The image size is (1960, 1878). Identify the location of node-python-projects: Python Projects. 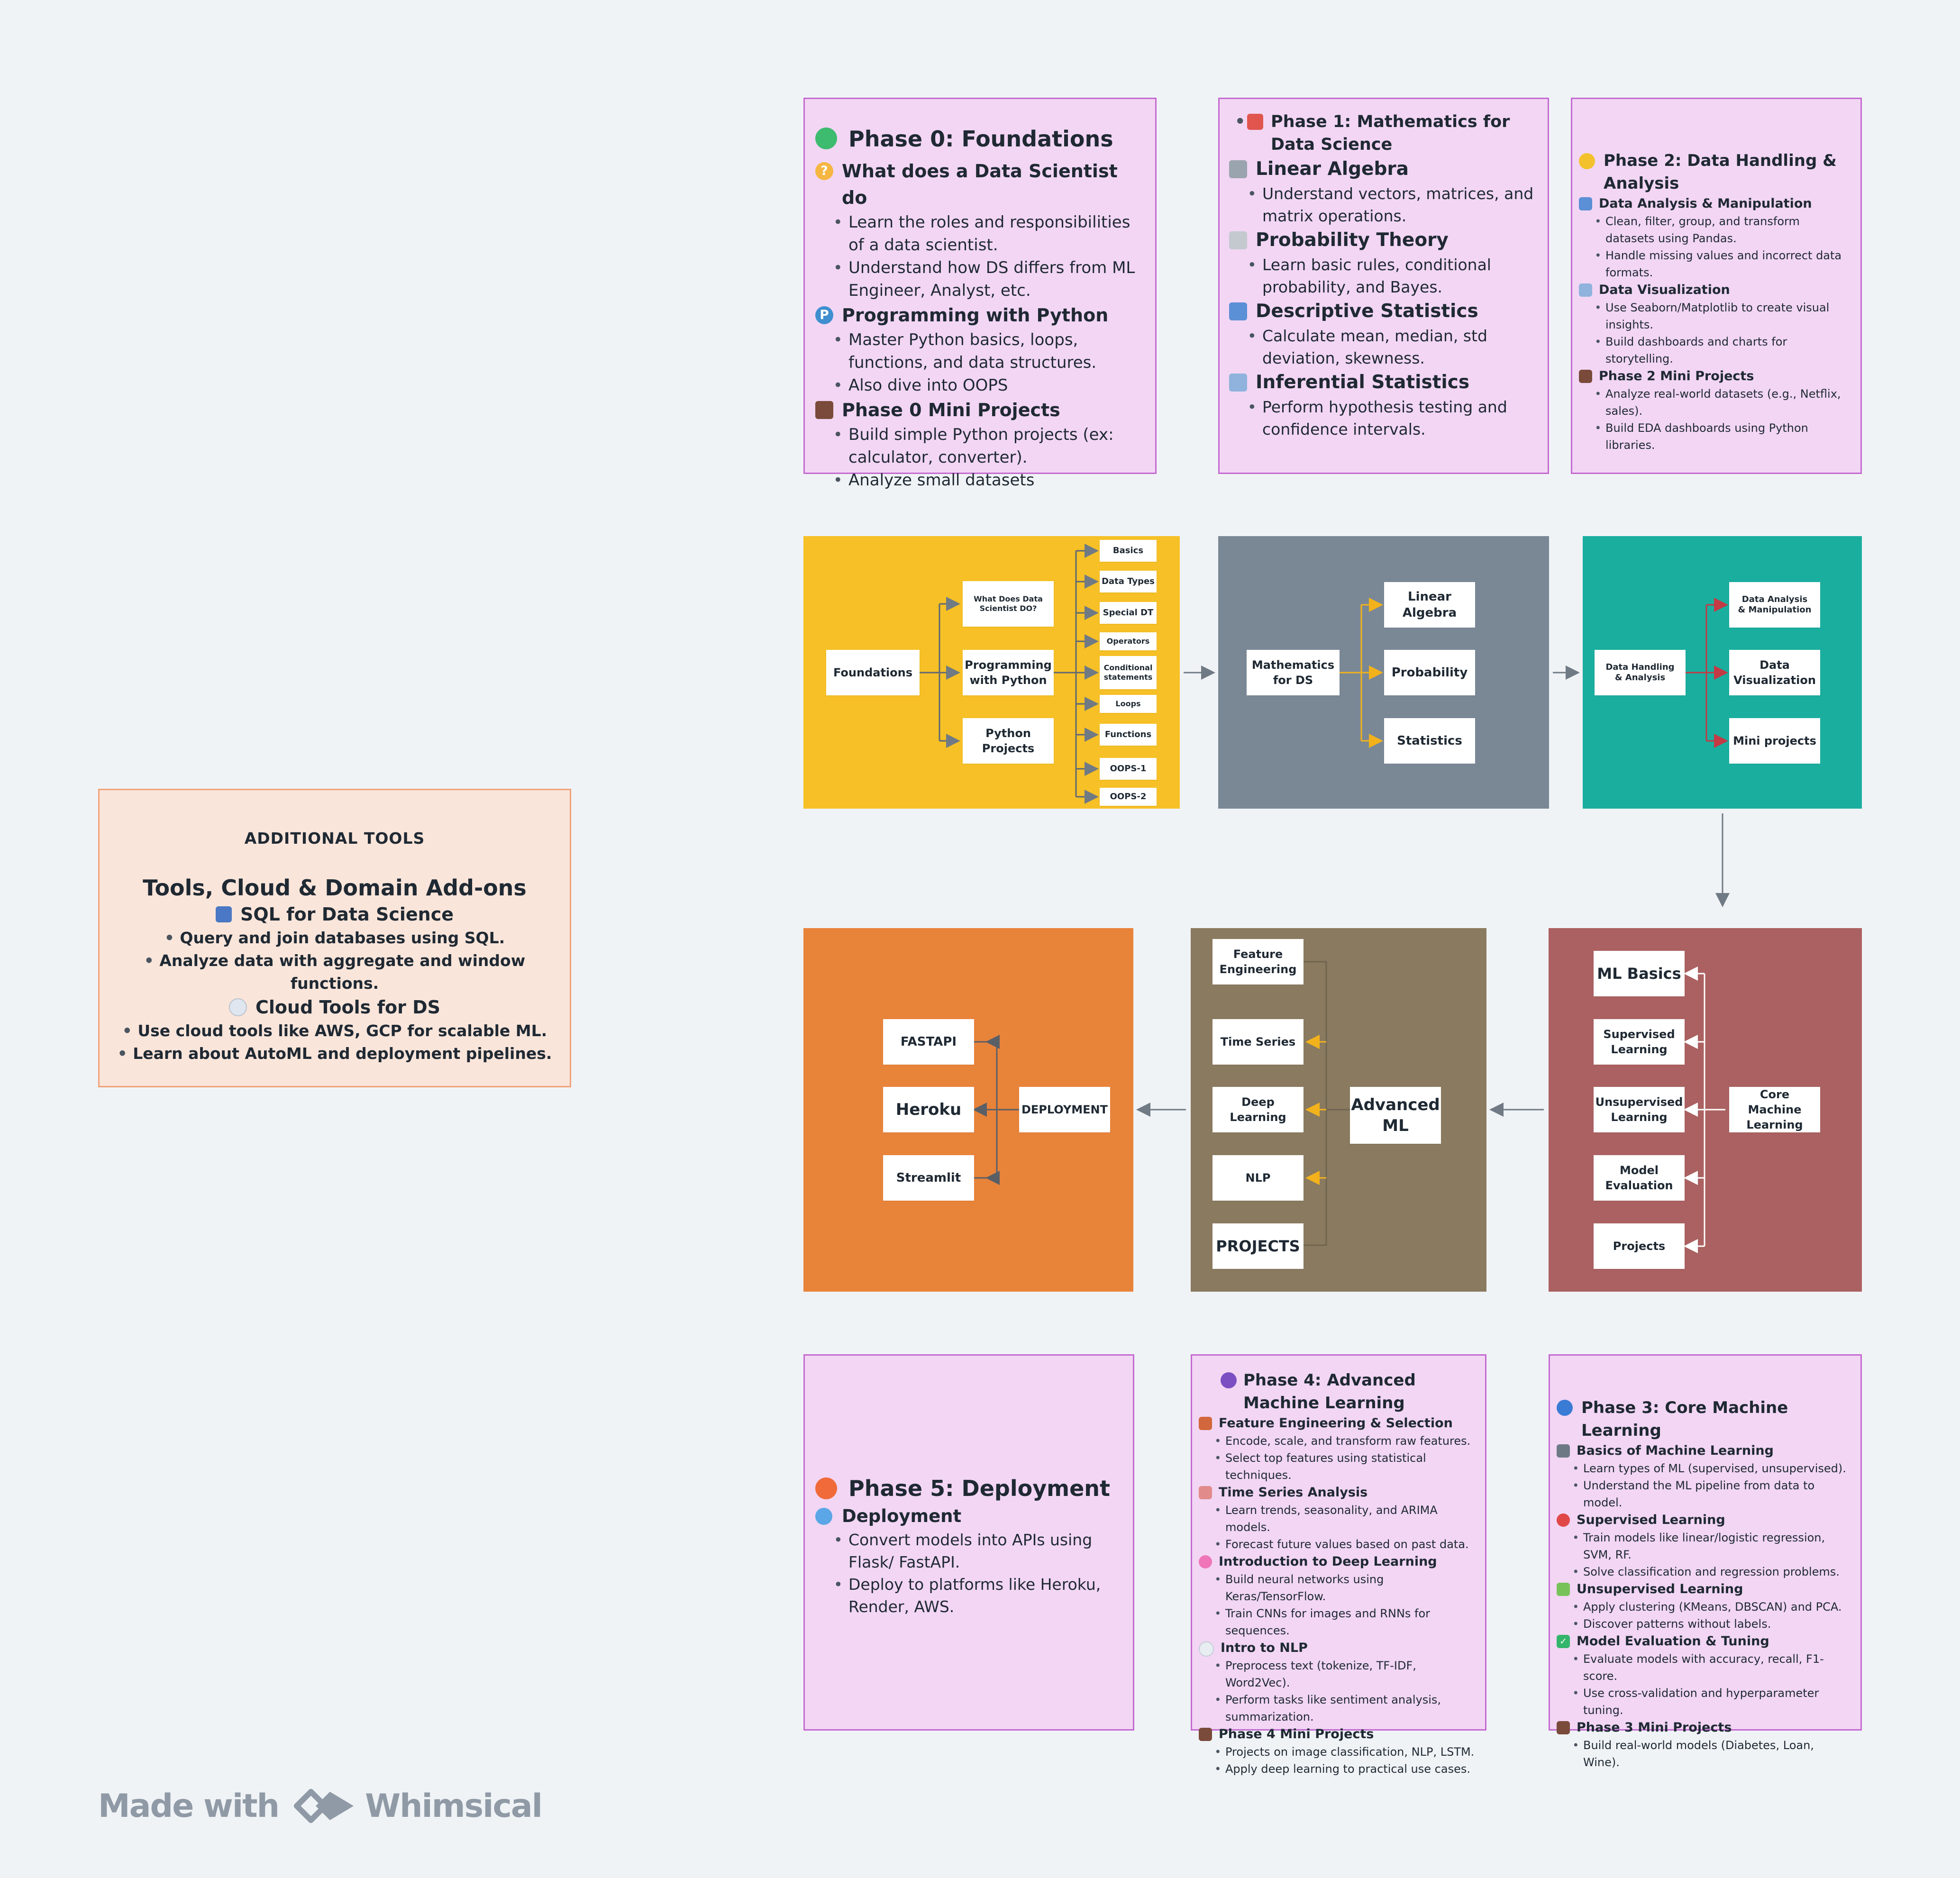
(1008, 741).